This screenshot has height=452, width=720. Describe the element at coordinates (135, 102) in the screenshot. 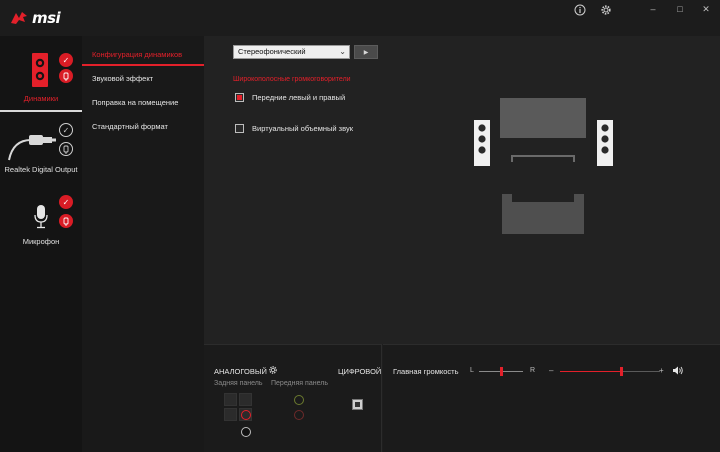

I see `menu-item-room-correction: Поправка на помещение` at that location.